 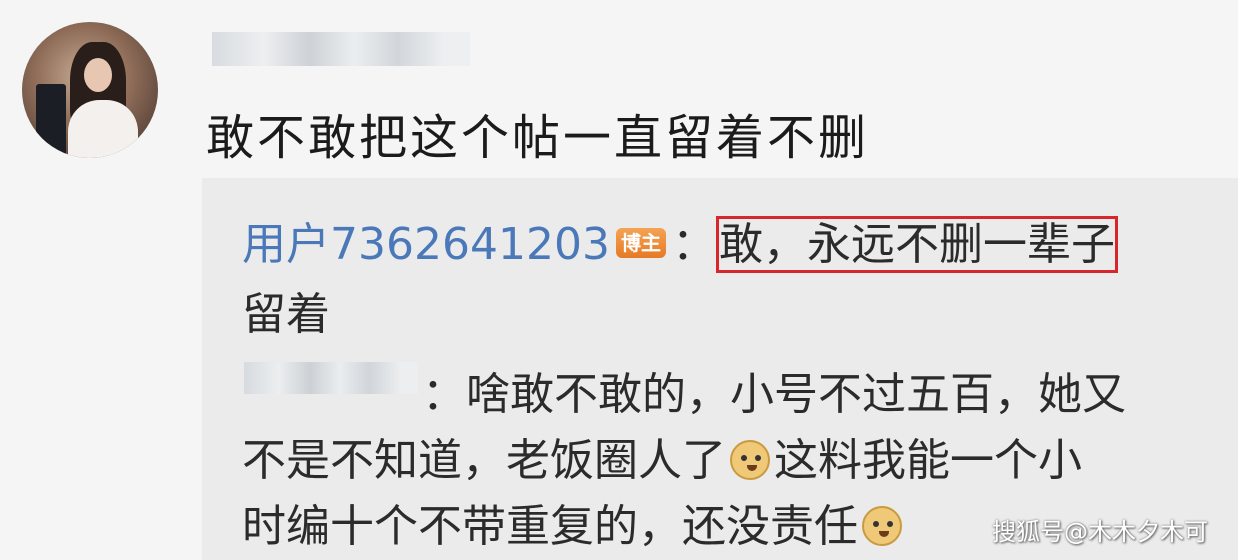 What do you see at coordinates (103, 129) in the screenshot?
I see `avatar-body` at bounding box center [103, 129].